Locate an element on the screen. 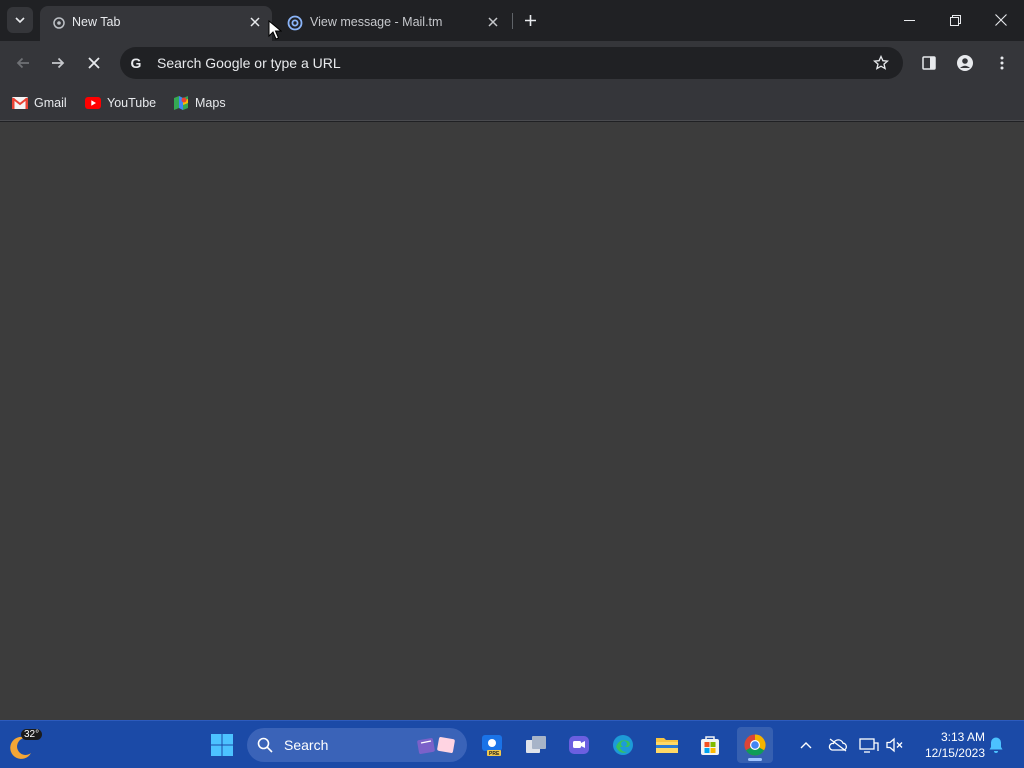 The image size is (1024, 768). weather-widget: 32° is located at coordinates (26, 745).